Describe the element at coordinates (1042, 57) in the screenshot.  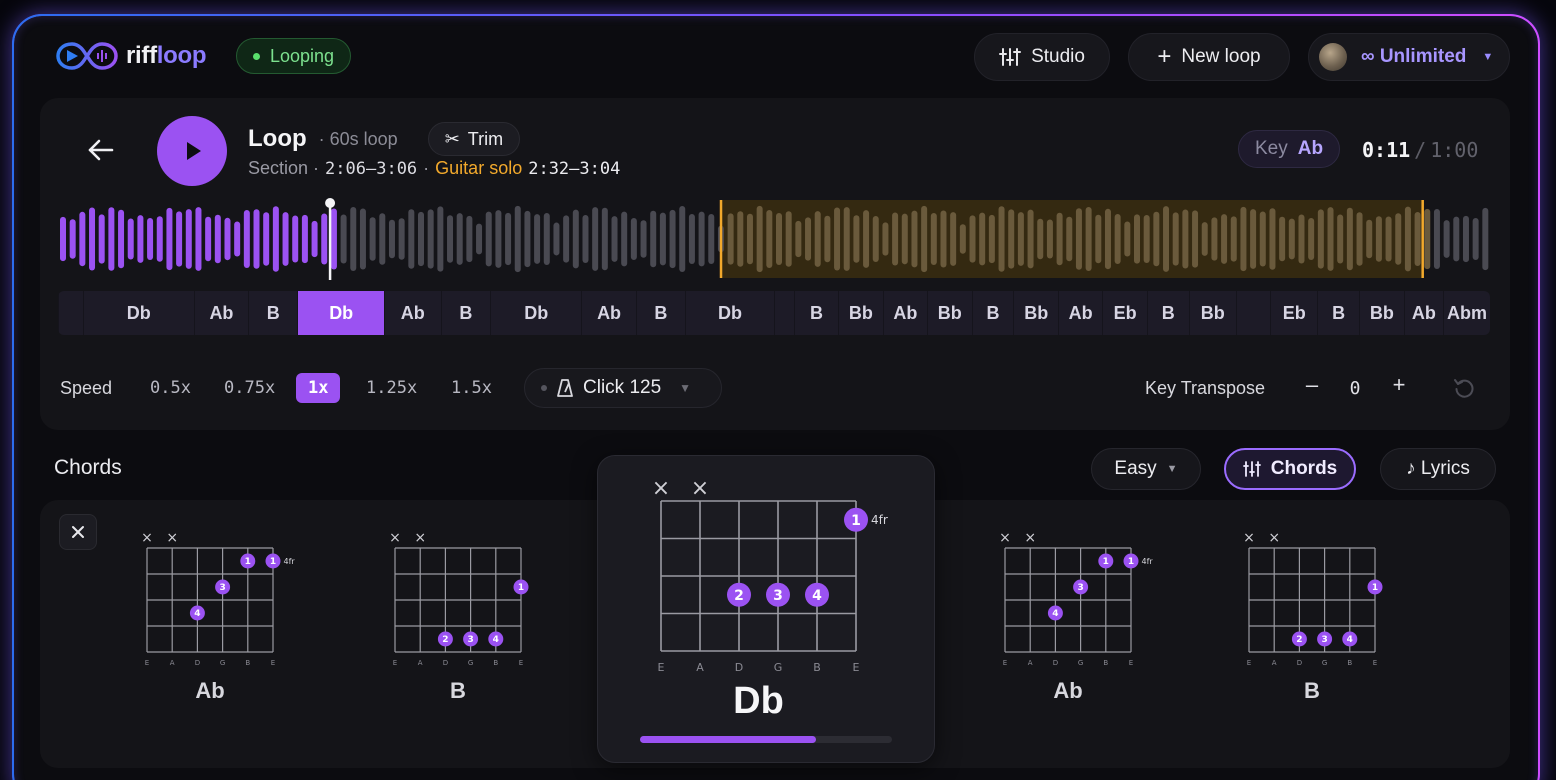
I see `studio-button: Studio` at that location.